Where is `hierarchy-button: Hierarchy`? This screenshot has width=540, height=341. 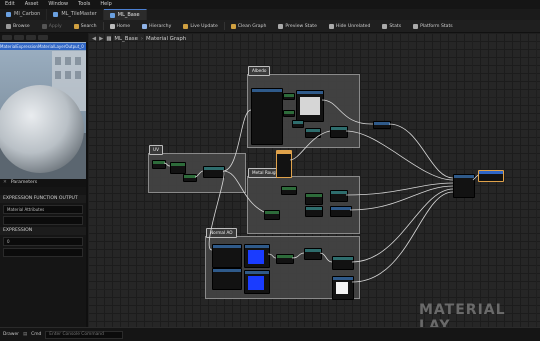 hierarchy-button: Hierarchy is located at coordinates (156, 26).